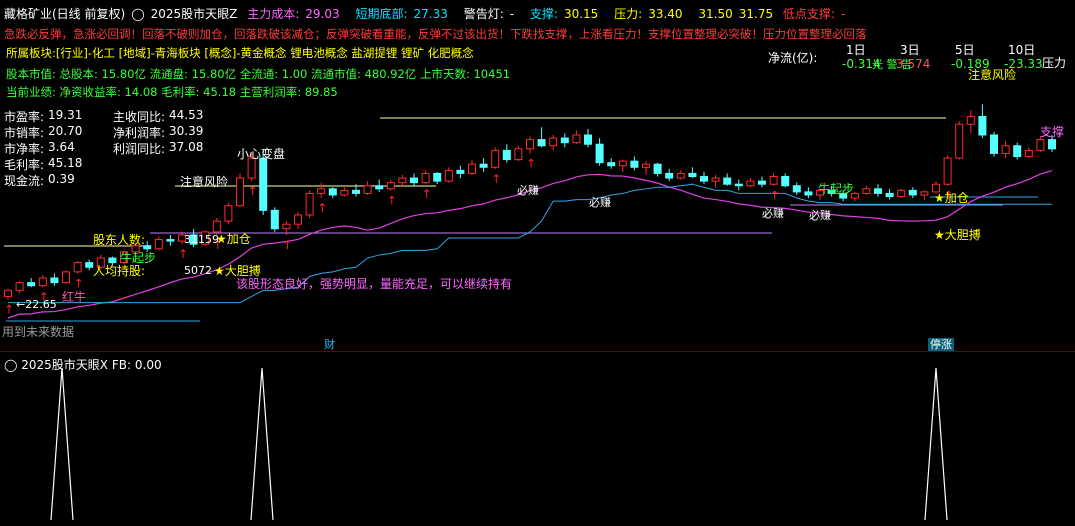 Image resolution: width=1075 pixels, height=526 pixels. I want to click on collapse-icon-2: ◯, so click(10, 365).